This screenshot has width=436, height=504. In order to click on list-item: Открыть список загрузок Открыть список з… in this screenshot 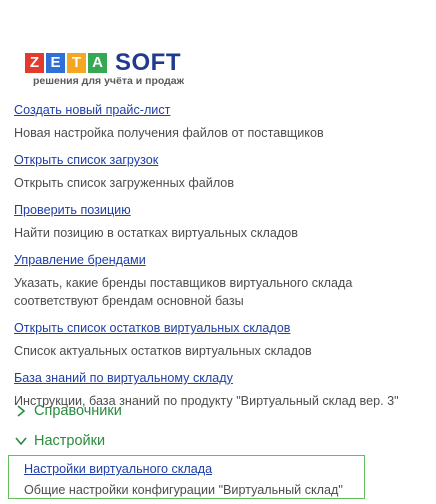, I will do `click(218, 171)`.